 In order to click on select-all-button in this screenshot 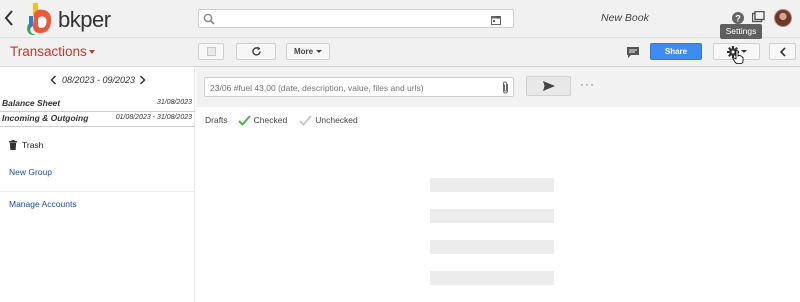, I will do `click(211, 51)`.